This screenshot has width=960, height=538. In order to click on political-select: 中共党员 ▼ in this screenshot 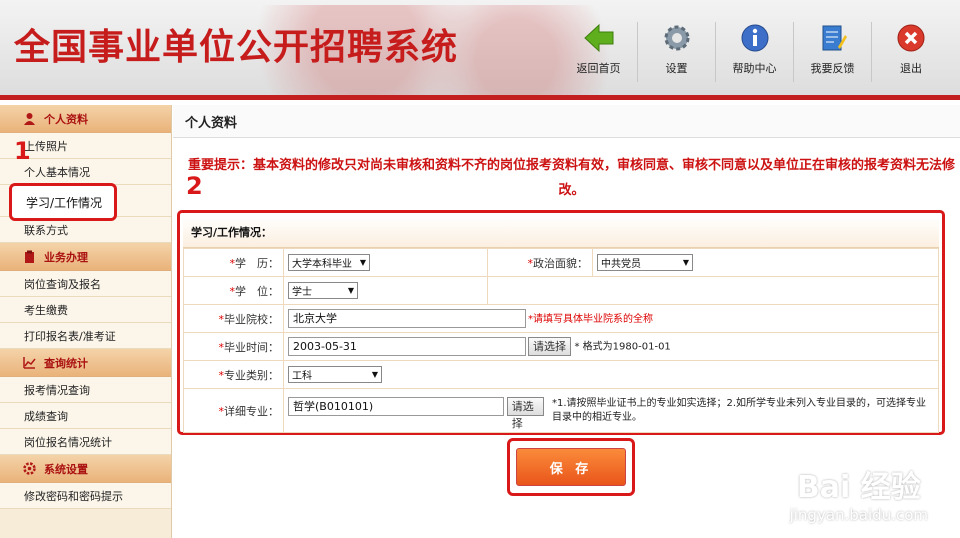, I will do `click(645, 262)`.